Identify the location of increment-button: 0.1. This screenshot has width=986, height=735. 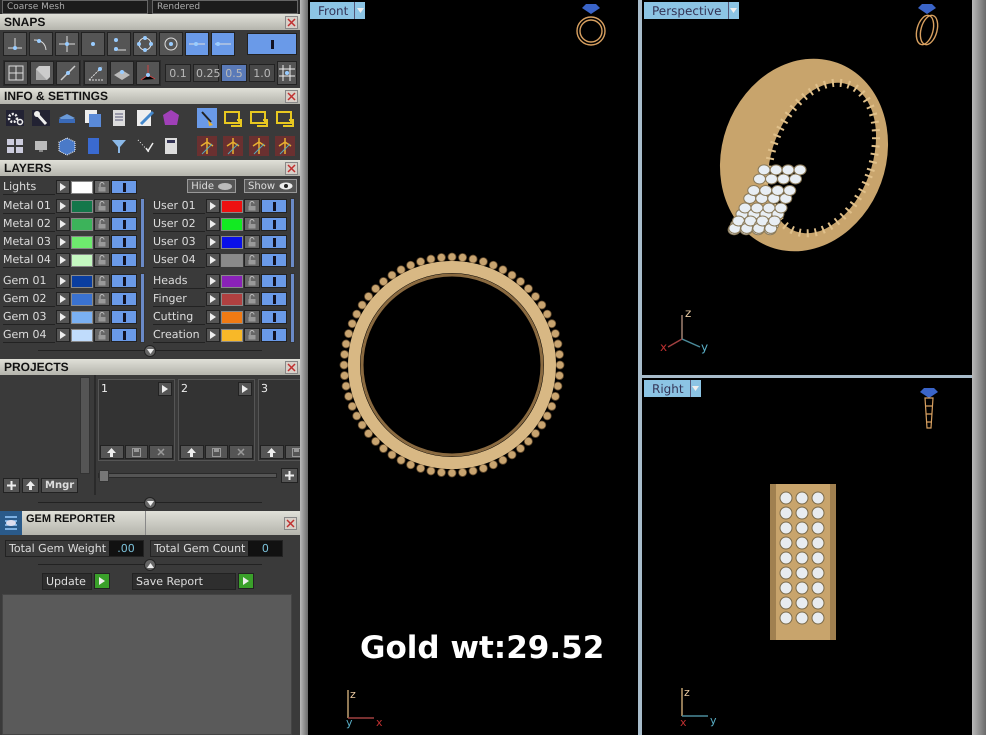
(178, 73).